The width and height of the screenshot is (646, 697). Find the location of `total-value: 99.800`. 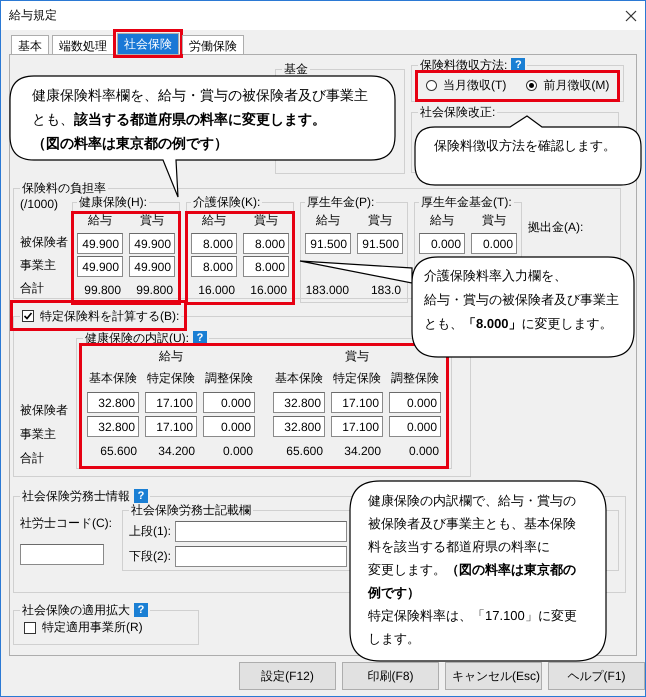

total-value: 99.800 is located at coordinates (155, 289).